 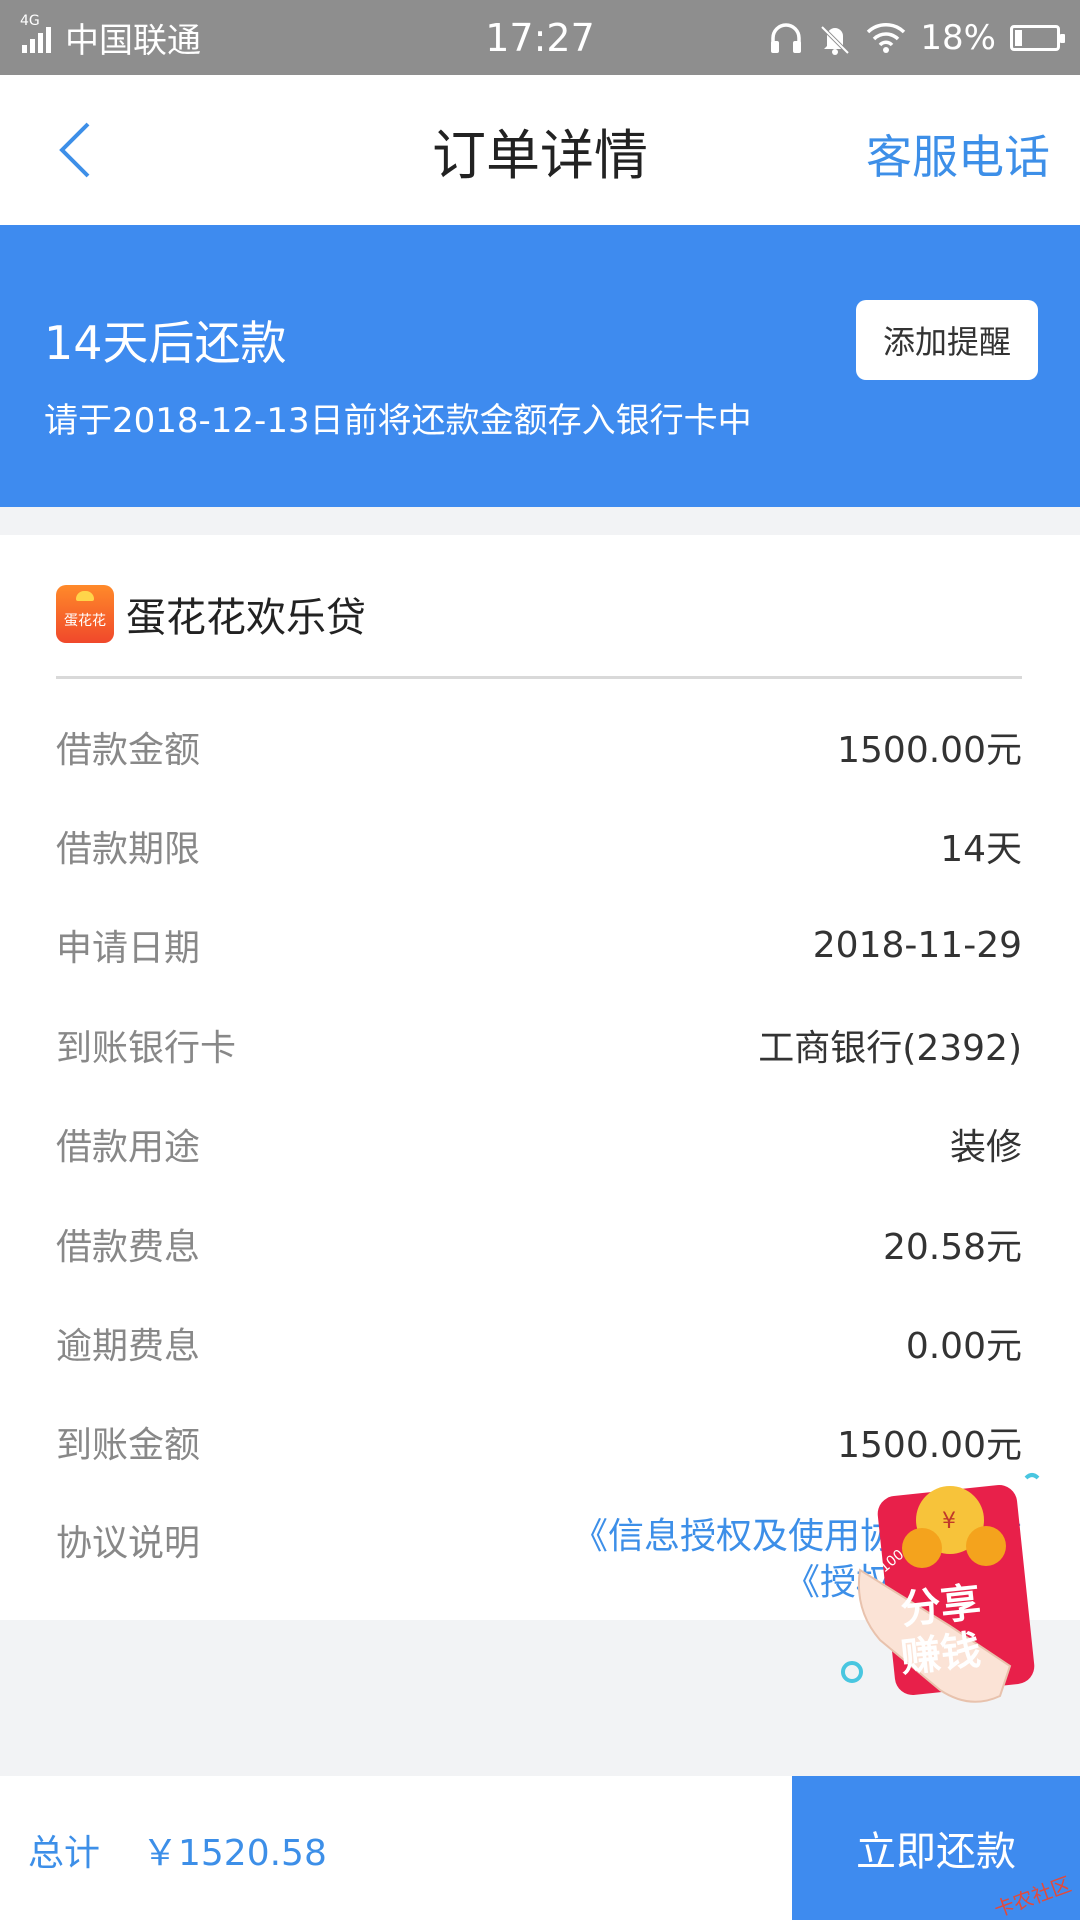 What do you see at coordinates (128, 850) in the screenshot?
I see `detail-label: 借款期限` at bounding box center [128, 850].